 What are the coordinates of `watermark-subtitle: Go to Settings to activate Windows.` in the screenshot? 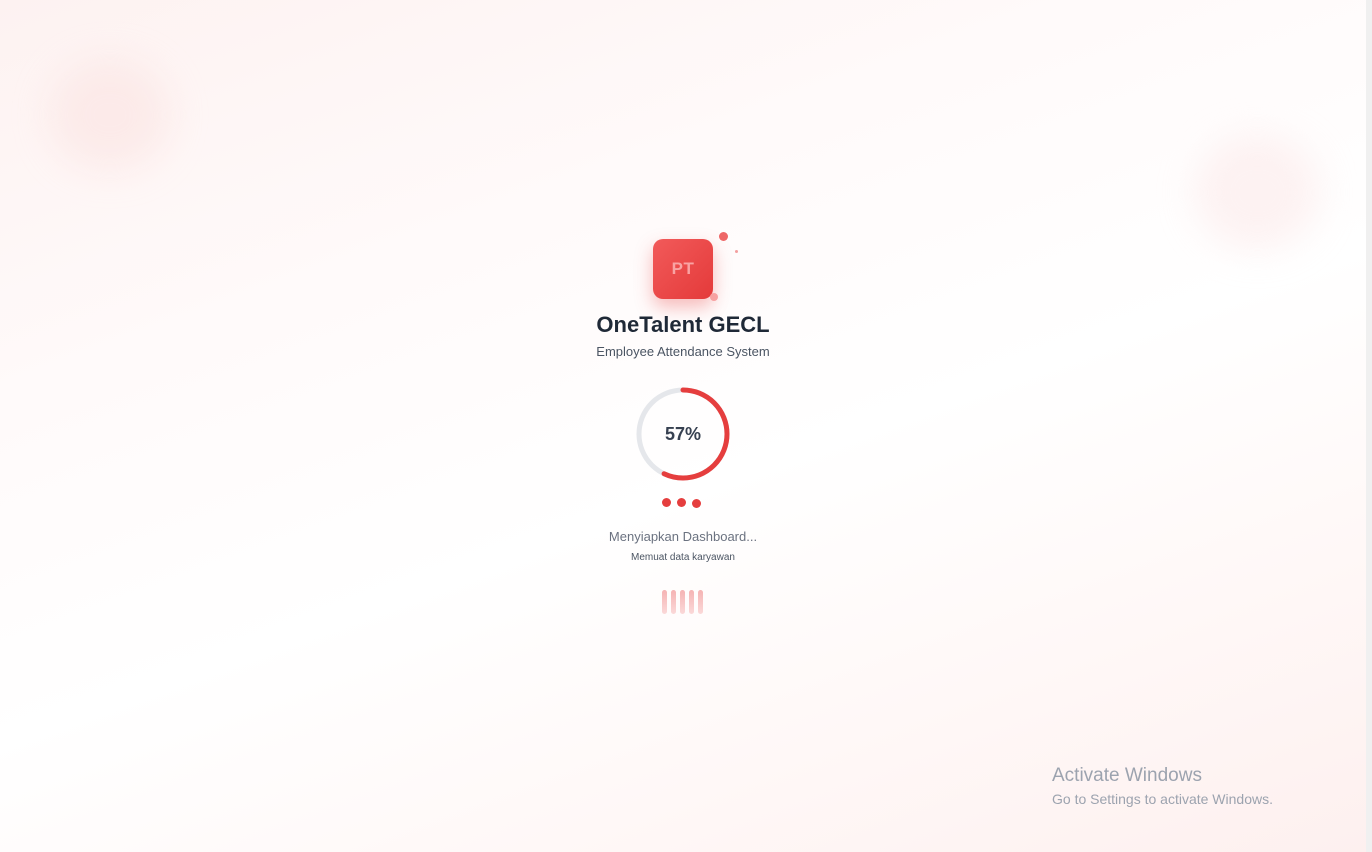 It's located at (1162, 799).